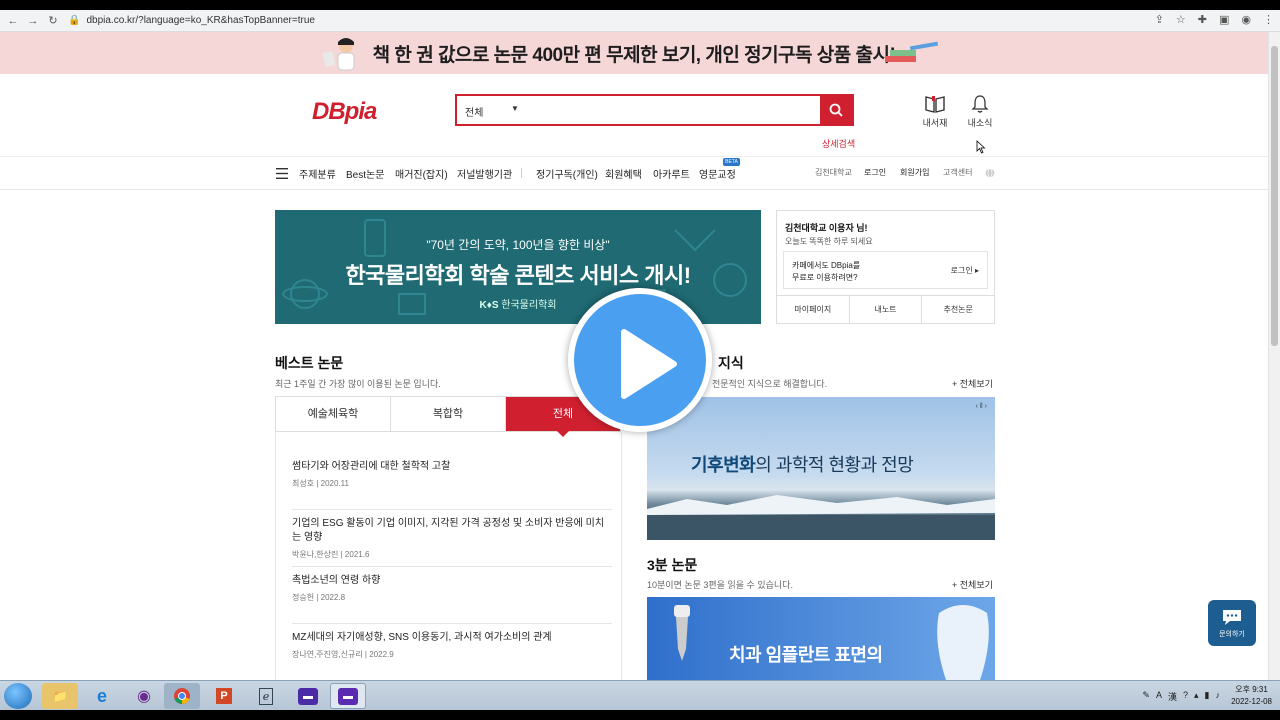 This screenshot has height=720, width=1280. Describe the element at coordinates (60, 696) in the screenshot. I see `explorer-icon: 📁` at that location.